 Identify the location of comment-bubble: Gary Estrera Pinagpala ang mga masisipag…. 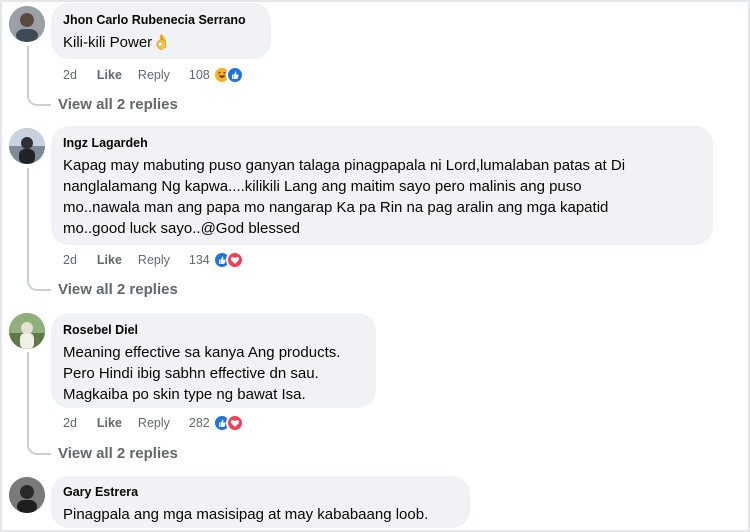
(260, 502).